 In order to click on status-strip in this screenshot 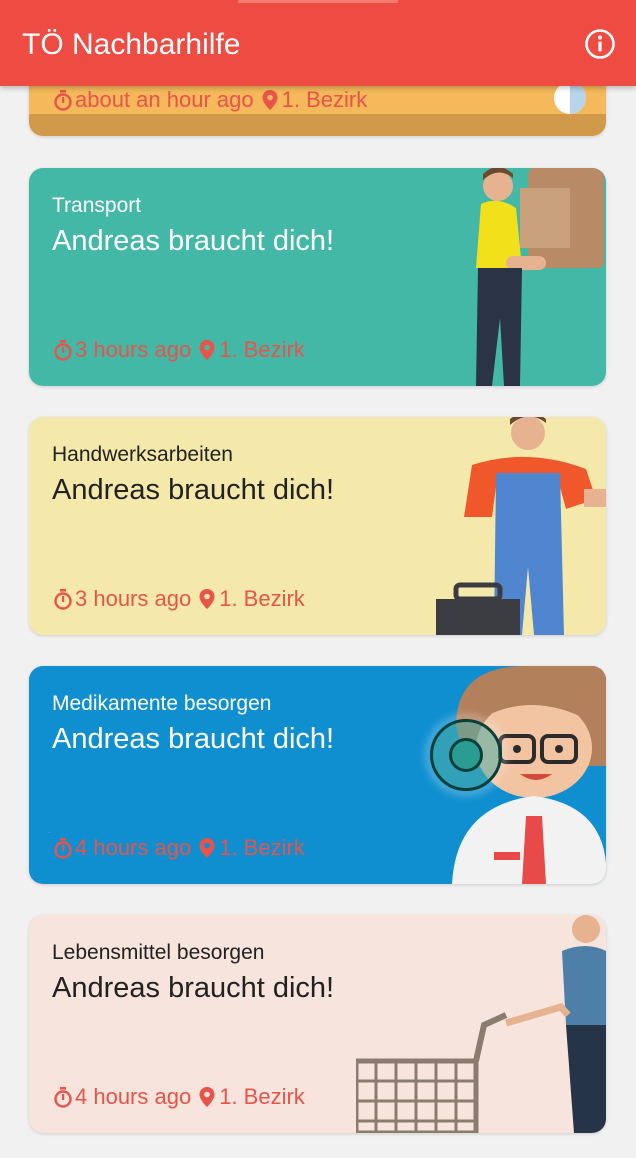, I will do `click(318, 1)`.